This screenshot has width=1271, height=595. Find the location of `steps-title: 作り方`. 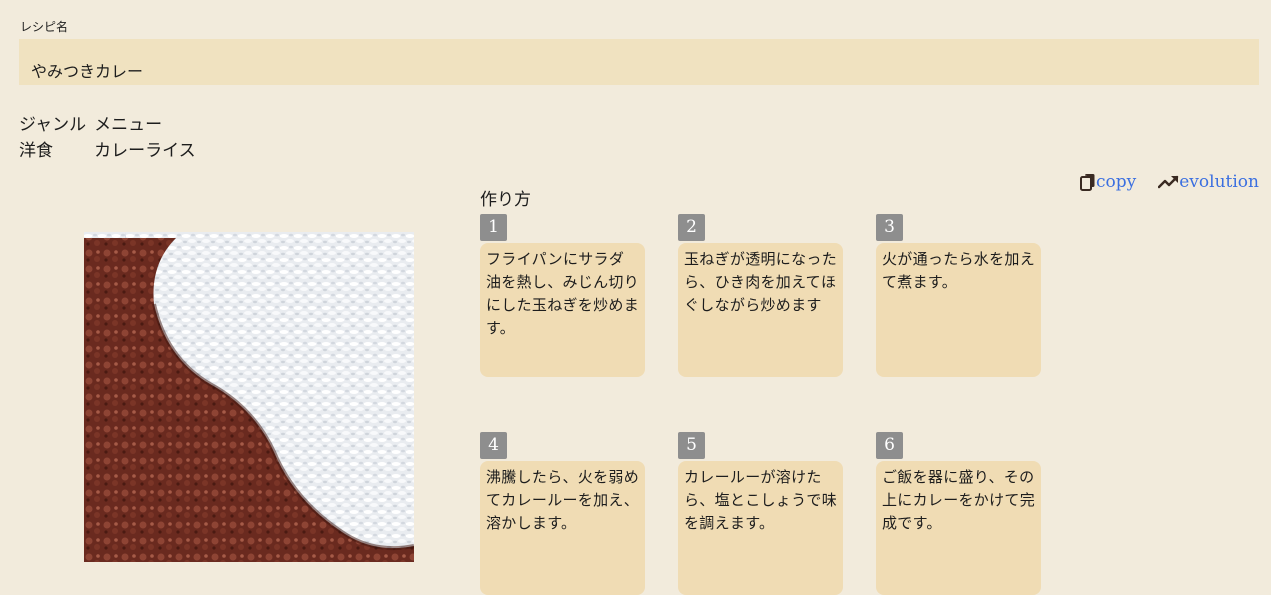

steps-title: 作り方 is located at coordinates (505, 200).